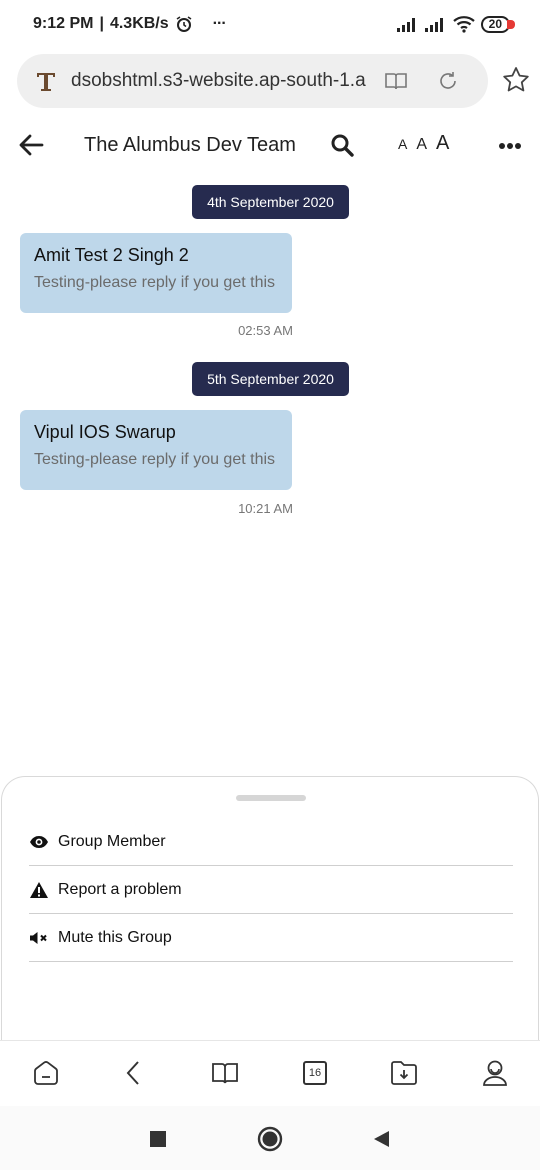 The height and width of the screenshot is (1170, 540). I want to click on message-sender: Vipul IOS Swarup, so click(105, 432).